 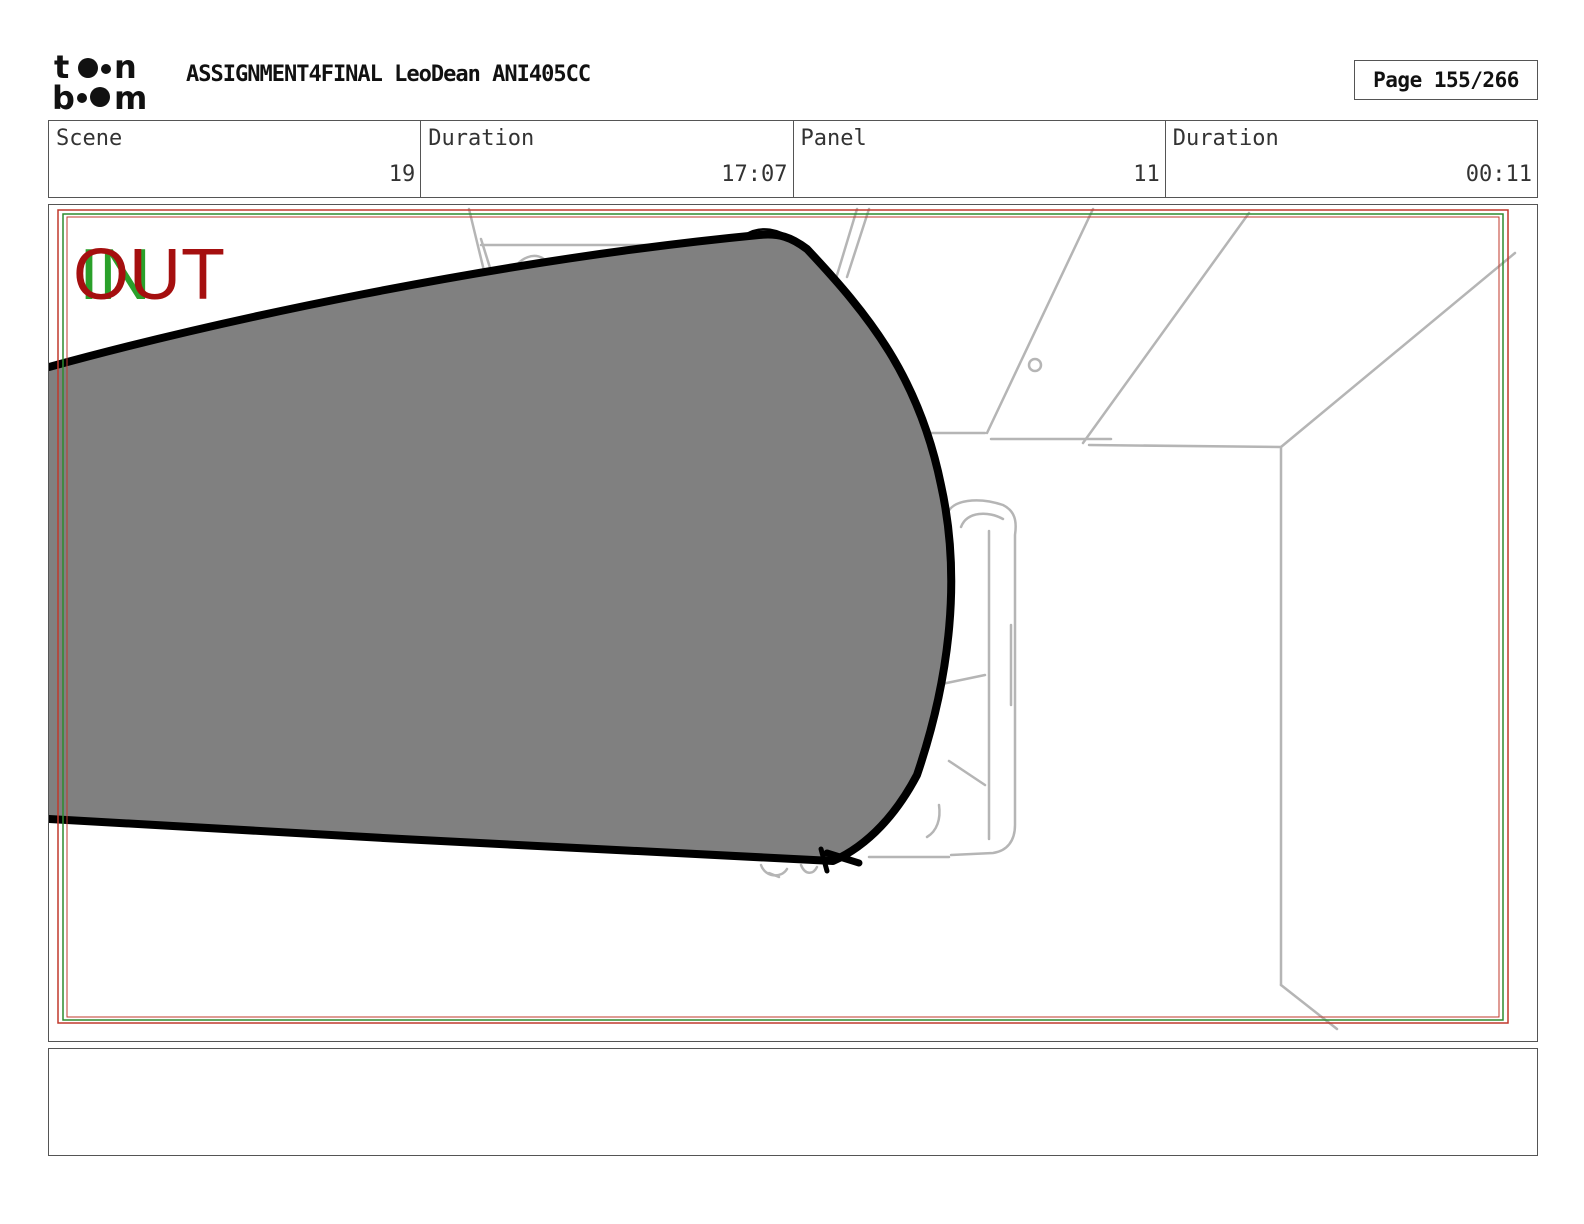 I want to click on svg-text: m, so click(x=130, y=95).